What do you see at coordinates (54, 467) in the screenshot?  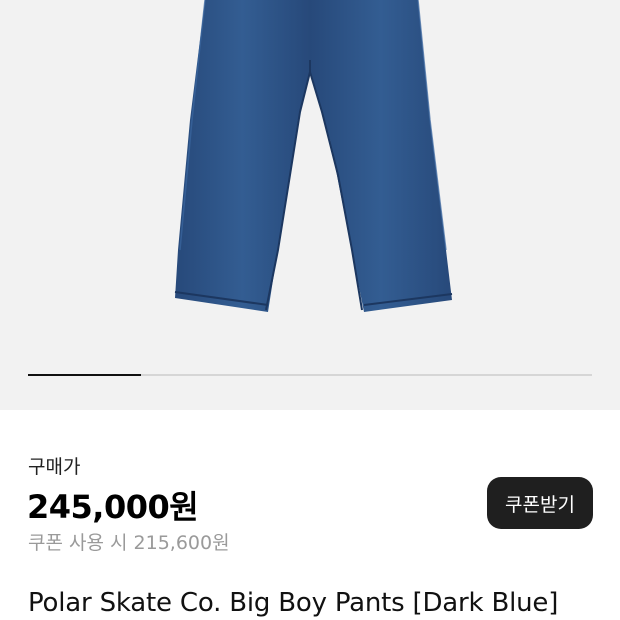 I see `price-label: 구매가` at bounding box center [54, 467].